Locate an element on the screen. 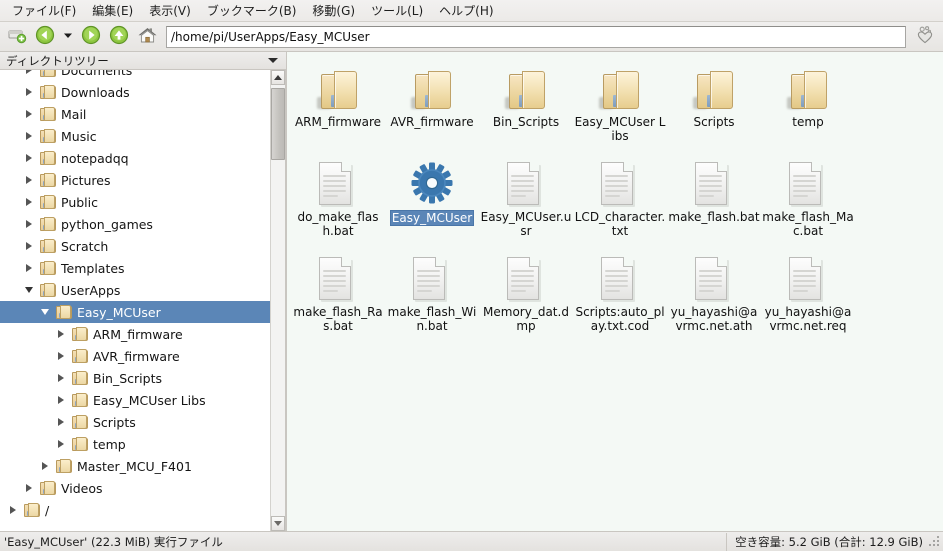 Image resolution: width=943 pixels, height=551 pixels. file-item: Easy_MCUser is located at coordinates (432, 200).